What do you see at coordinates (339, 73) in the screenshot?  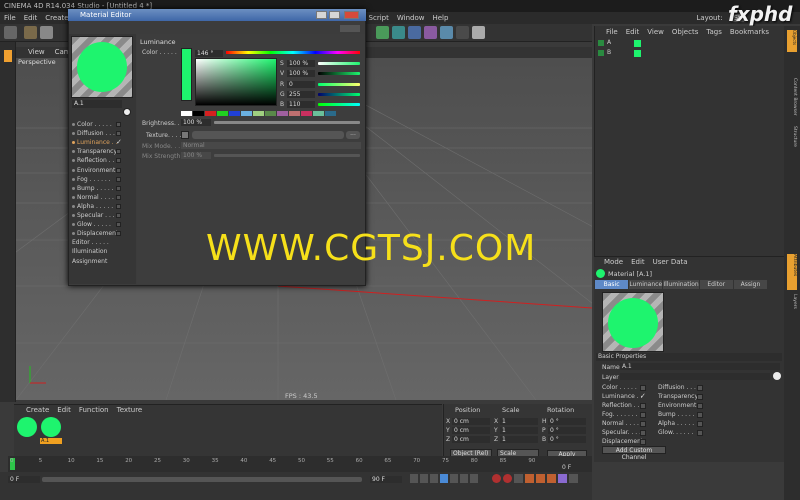 I see `value-slider` at bounding box center [339, 73].